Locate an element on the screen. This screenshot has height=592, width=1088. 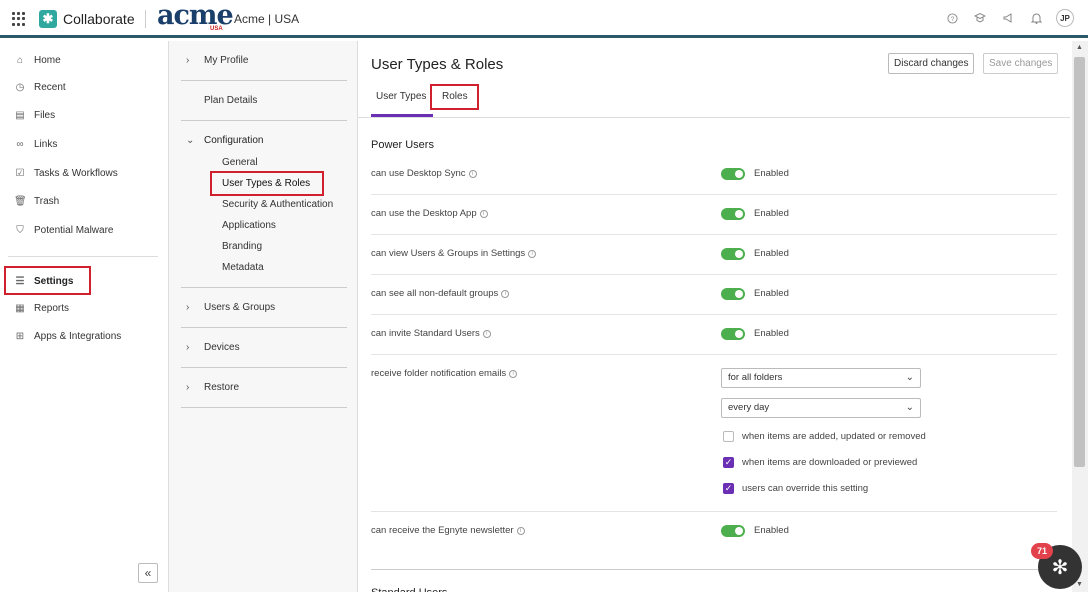
nav-reports: ▦ Reports is located at coordinates (41, 308).